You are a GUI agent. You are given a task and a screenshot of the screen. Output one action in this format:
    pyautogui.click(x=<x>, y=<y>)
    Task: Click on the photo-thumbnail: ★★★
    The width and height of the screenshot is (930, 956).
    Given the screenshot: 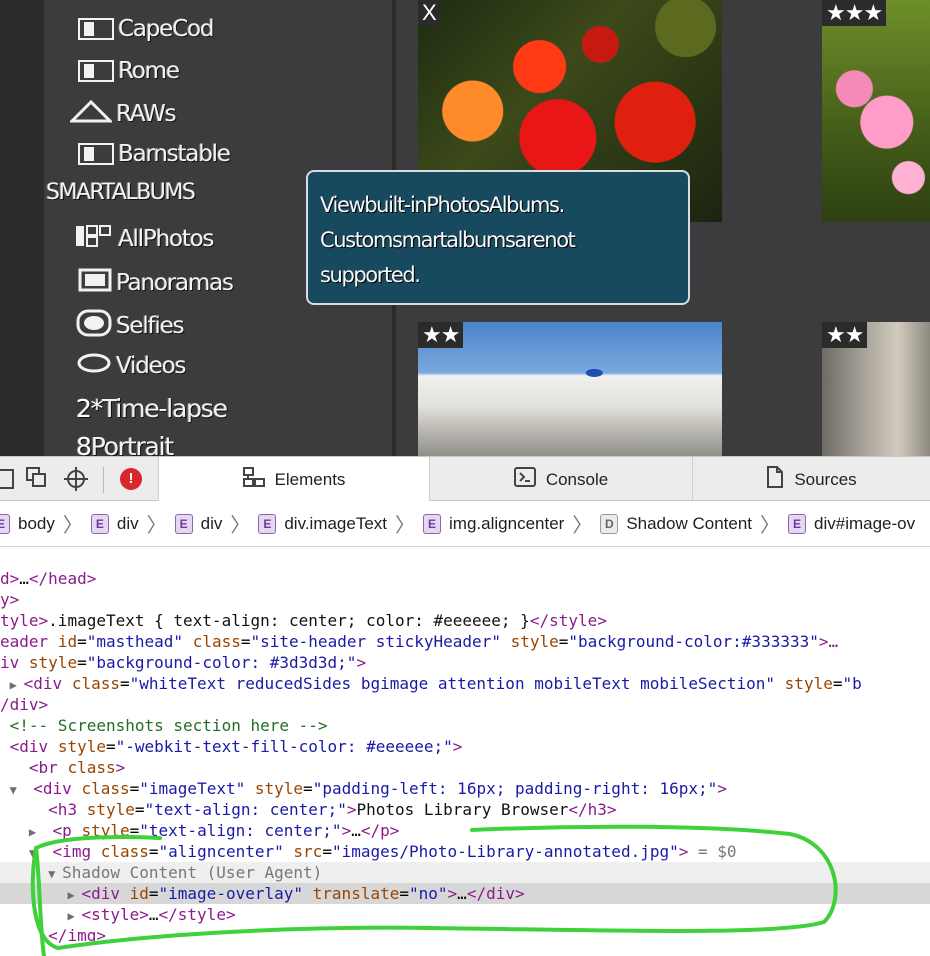 What is the action you would take?
    pyautogui.click(x=876, y=111)
    